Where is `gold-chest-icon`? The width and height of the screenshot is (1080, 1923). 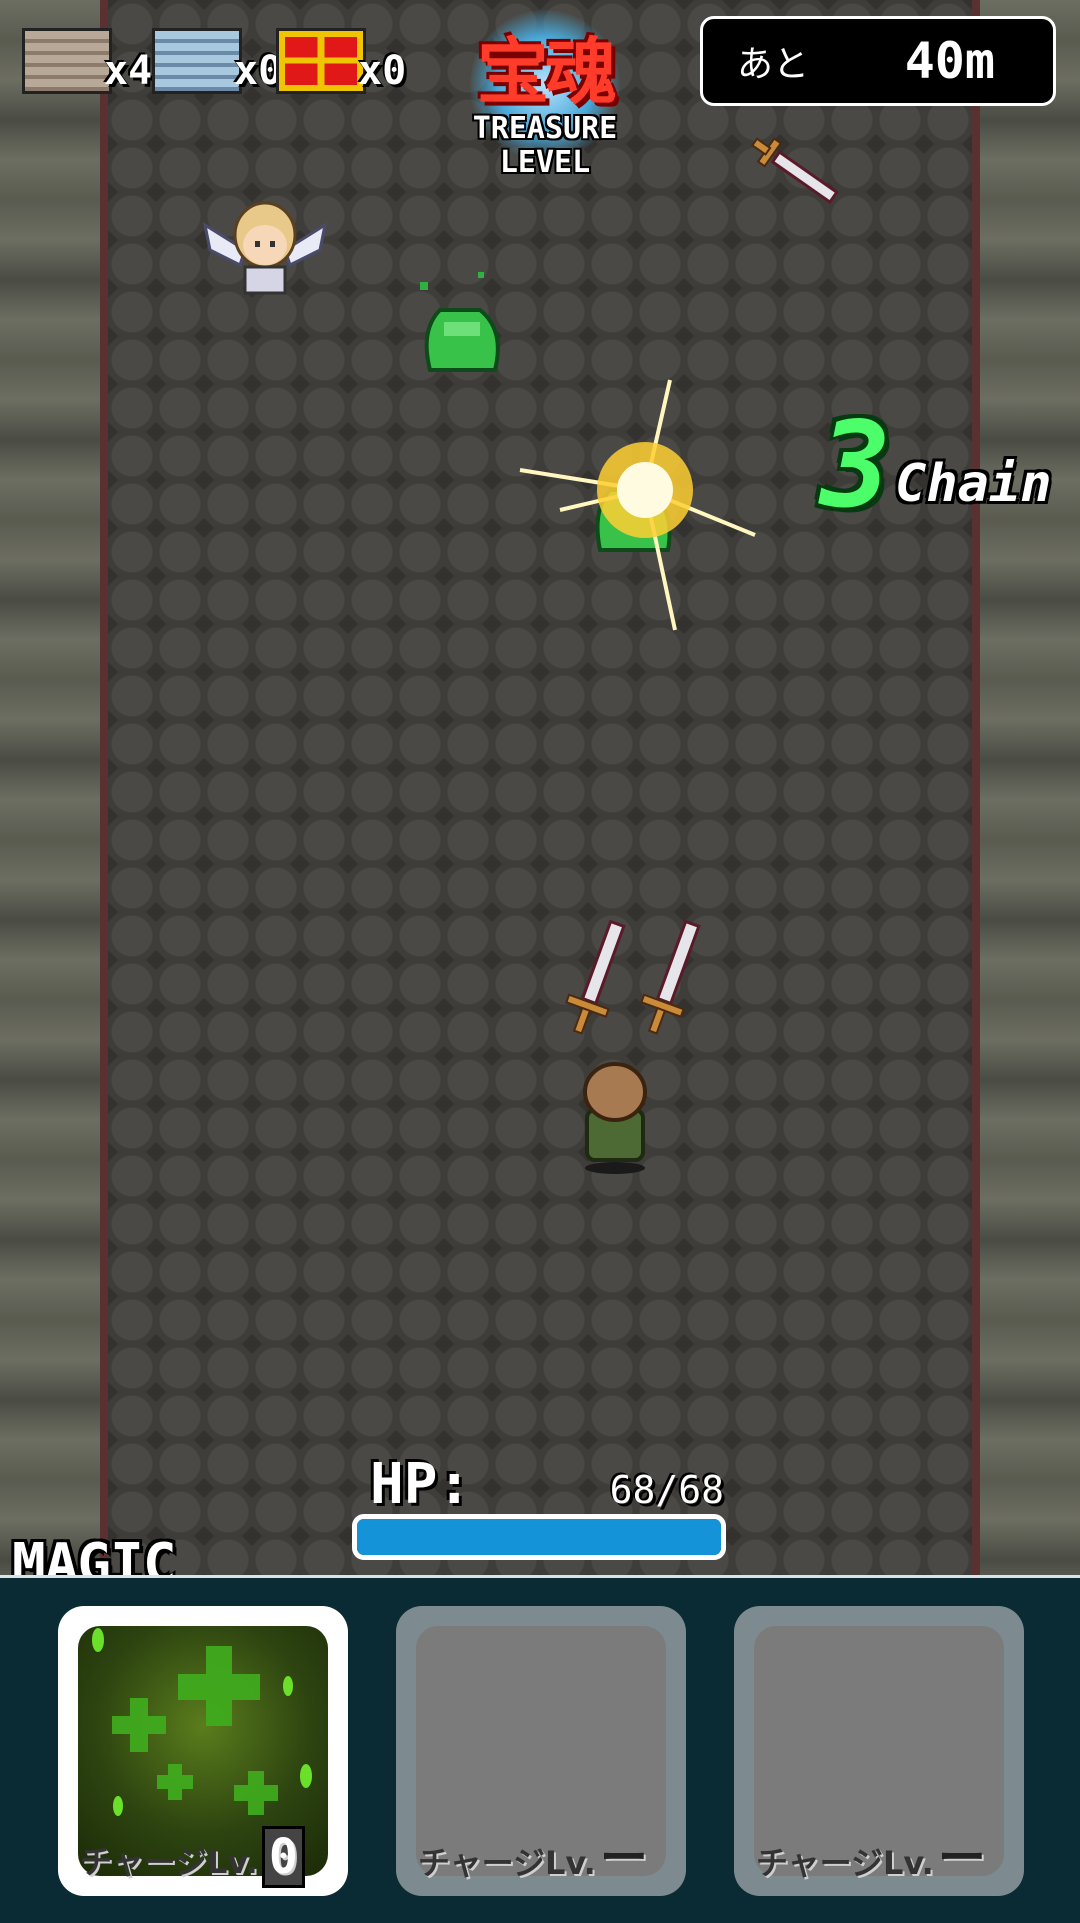
gold-chest-icon is located at coordinates (321, 61).